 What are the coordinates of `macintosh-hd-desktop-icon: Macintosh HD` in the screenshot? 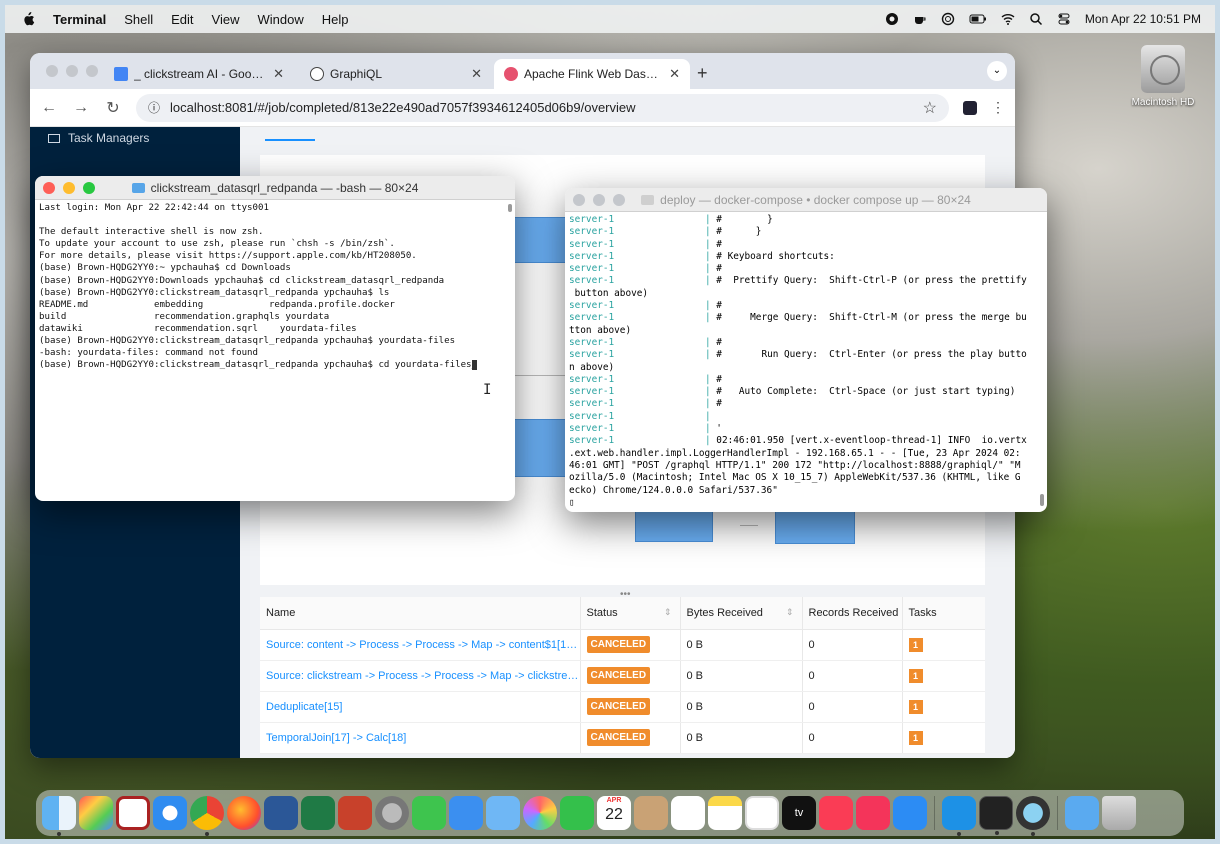 It's located at (1163, 76).